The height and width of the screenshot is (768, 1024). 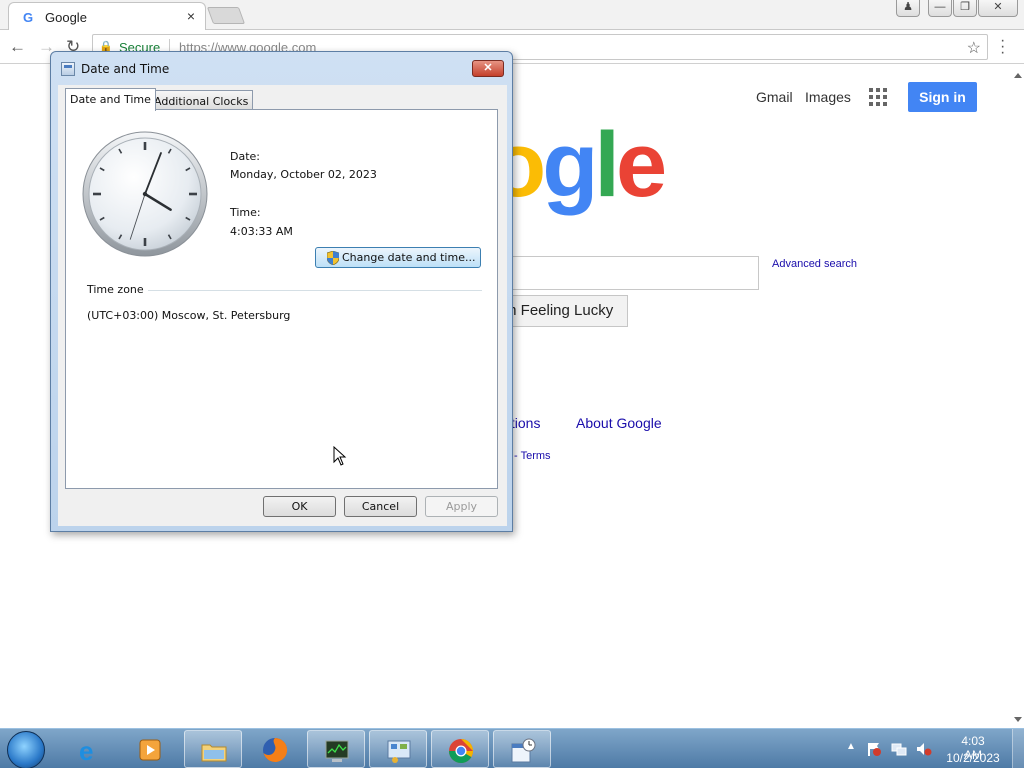 I want to click on taskbar-internet-explorer: e, so click(x=89, y=749).